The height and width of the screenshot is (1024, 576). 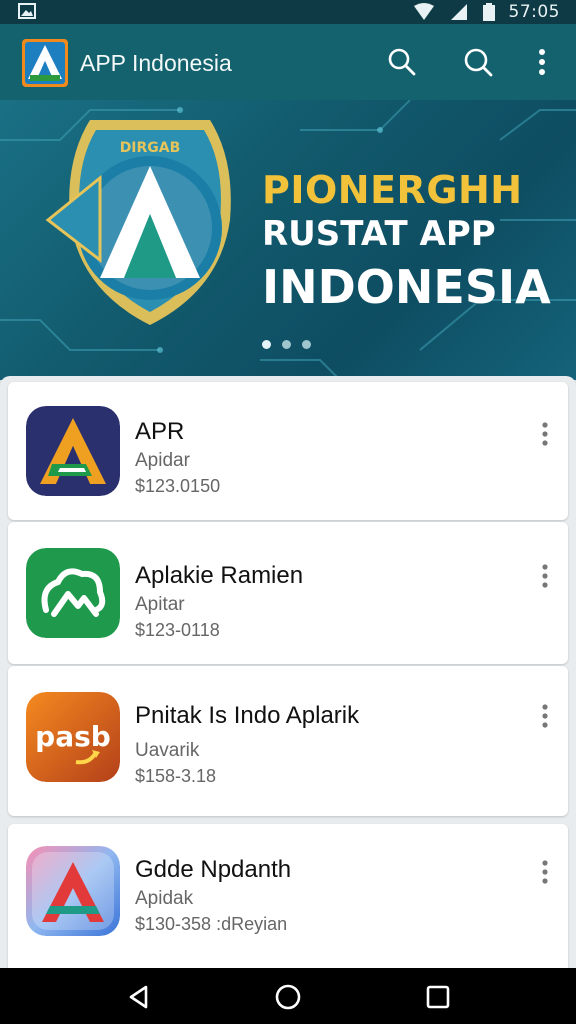 I want to click on app-developer: Apidar, so click(x=162, y=460).